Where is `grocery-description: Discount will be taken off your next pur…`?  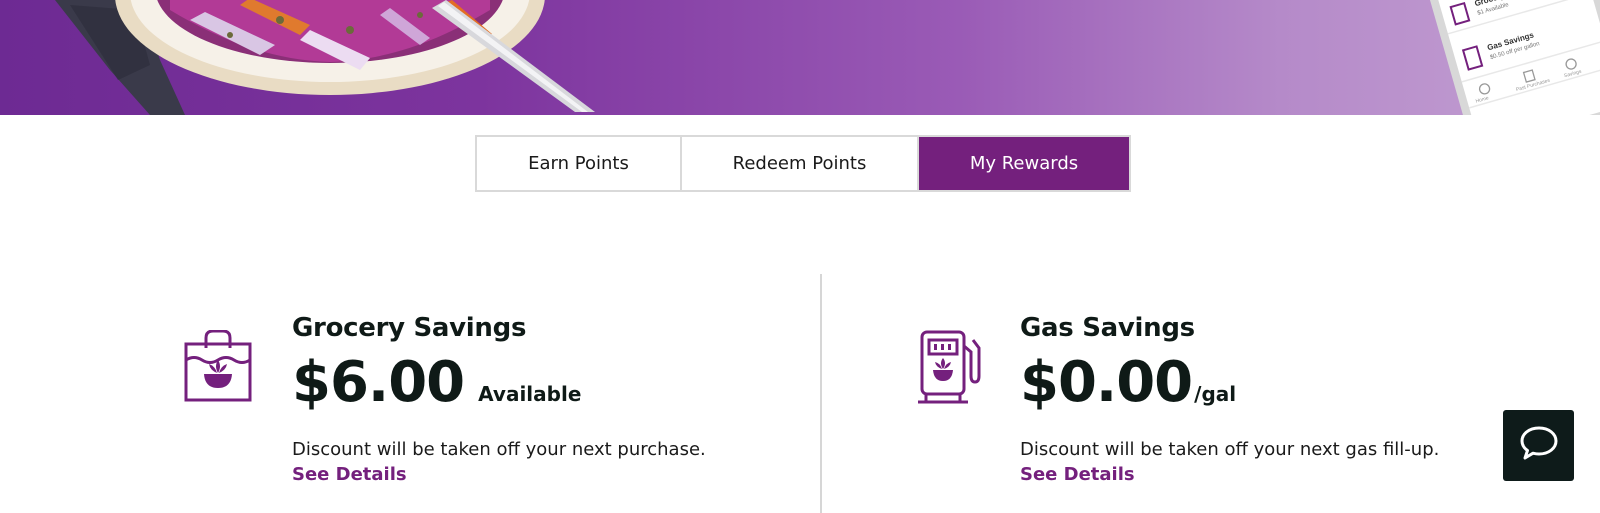
grocery-description: Discount will be taken off your next pur… is located at coordinates (499, 449).